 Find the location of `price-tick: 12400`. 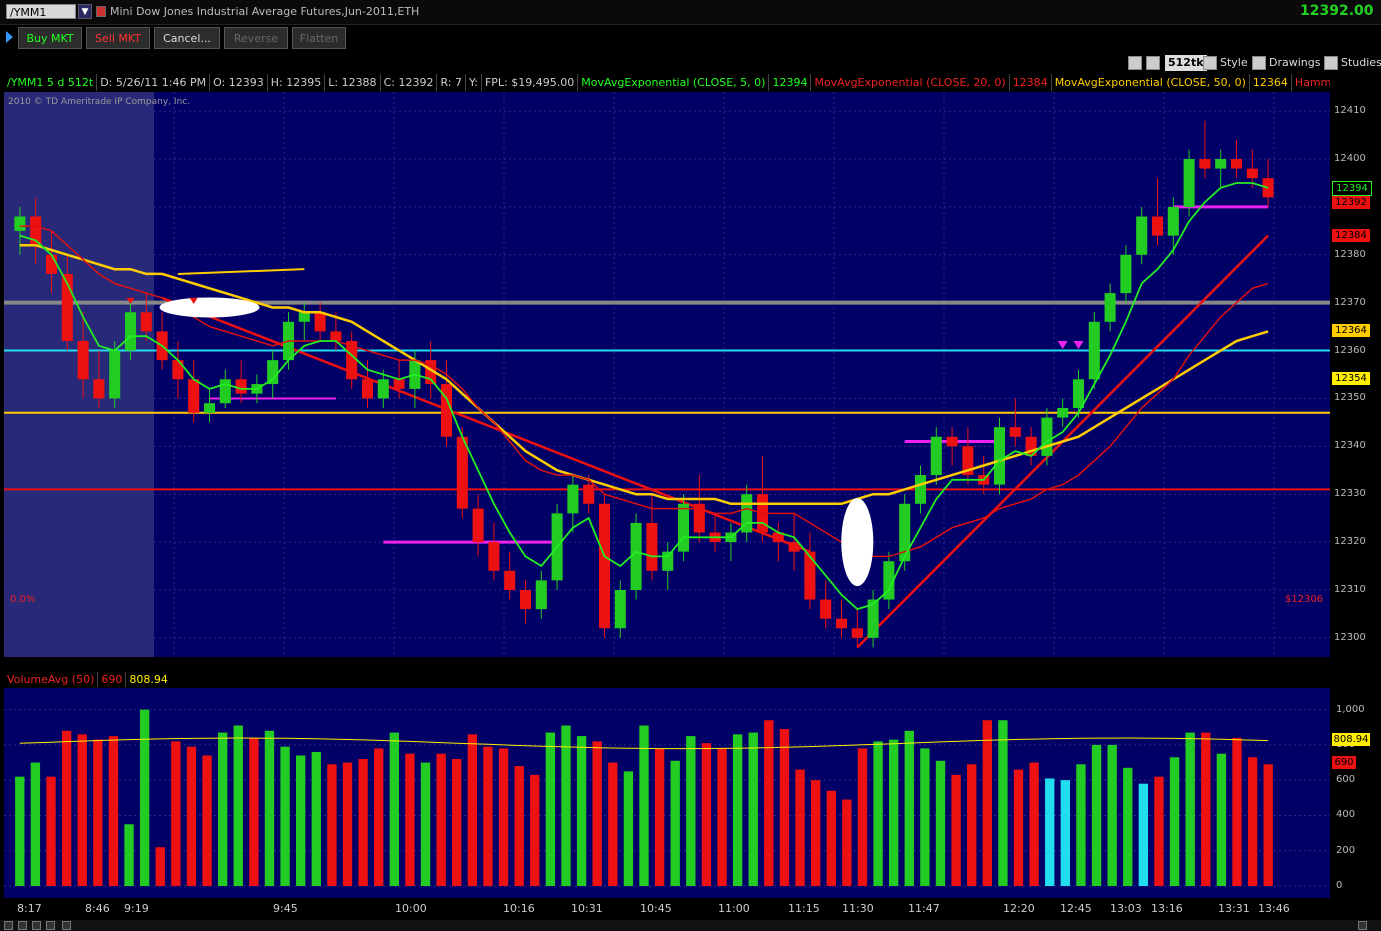

price-tick: 12400 is located at coordinates (1350, 159).